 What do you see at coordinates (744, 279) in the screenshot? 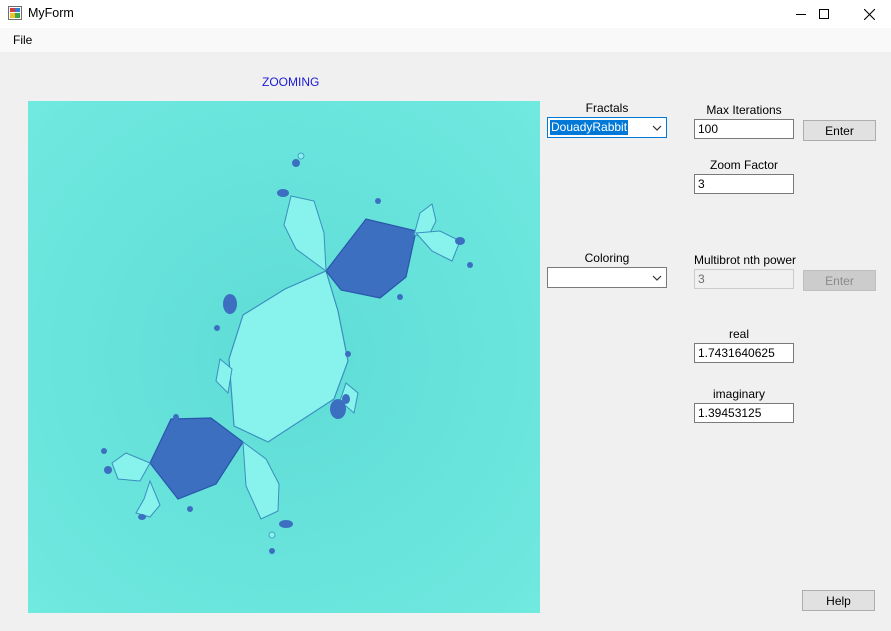
I see `multibrot-power-input: 3` at bounding box center [744, 279].